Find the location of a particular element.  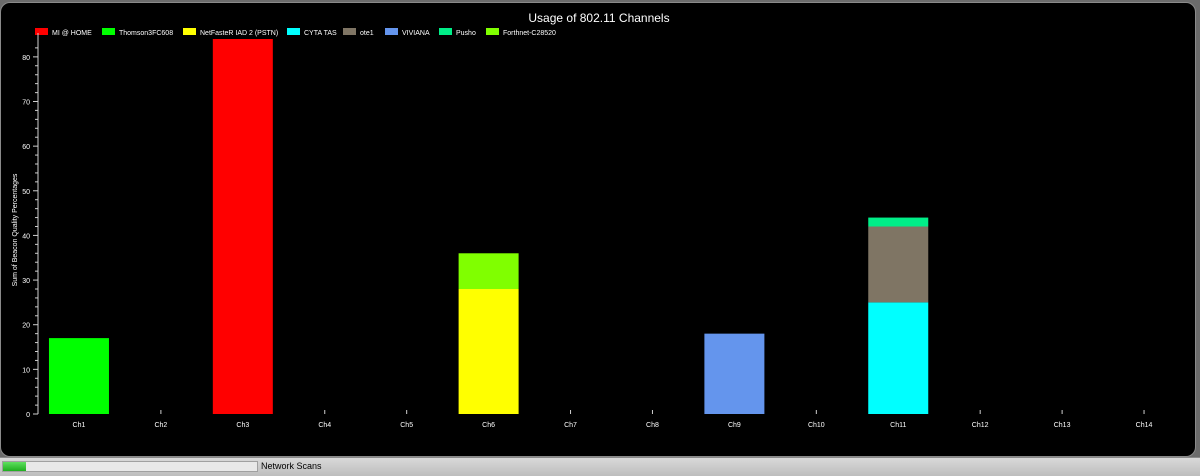

x-tick-label: Ch10 is located at coordinates (816, 425).